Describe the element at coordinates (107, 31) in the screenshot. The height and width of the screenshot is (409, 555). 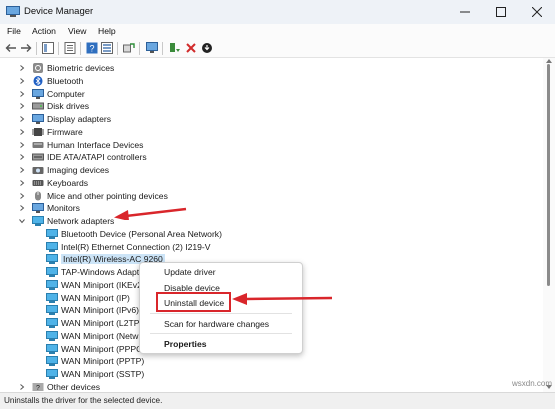
I see `menu-help: Help` at that location.